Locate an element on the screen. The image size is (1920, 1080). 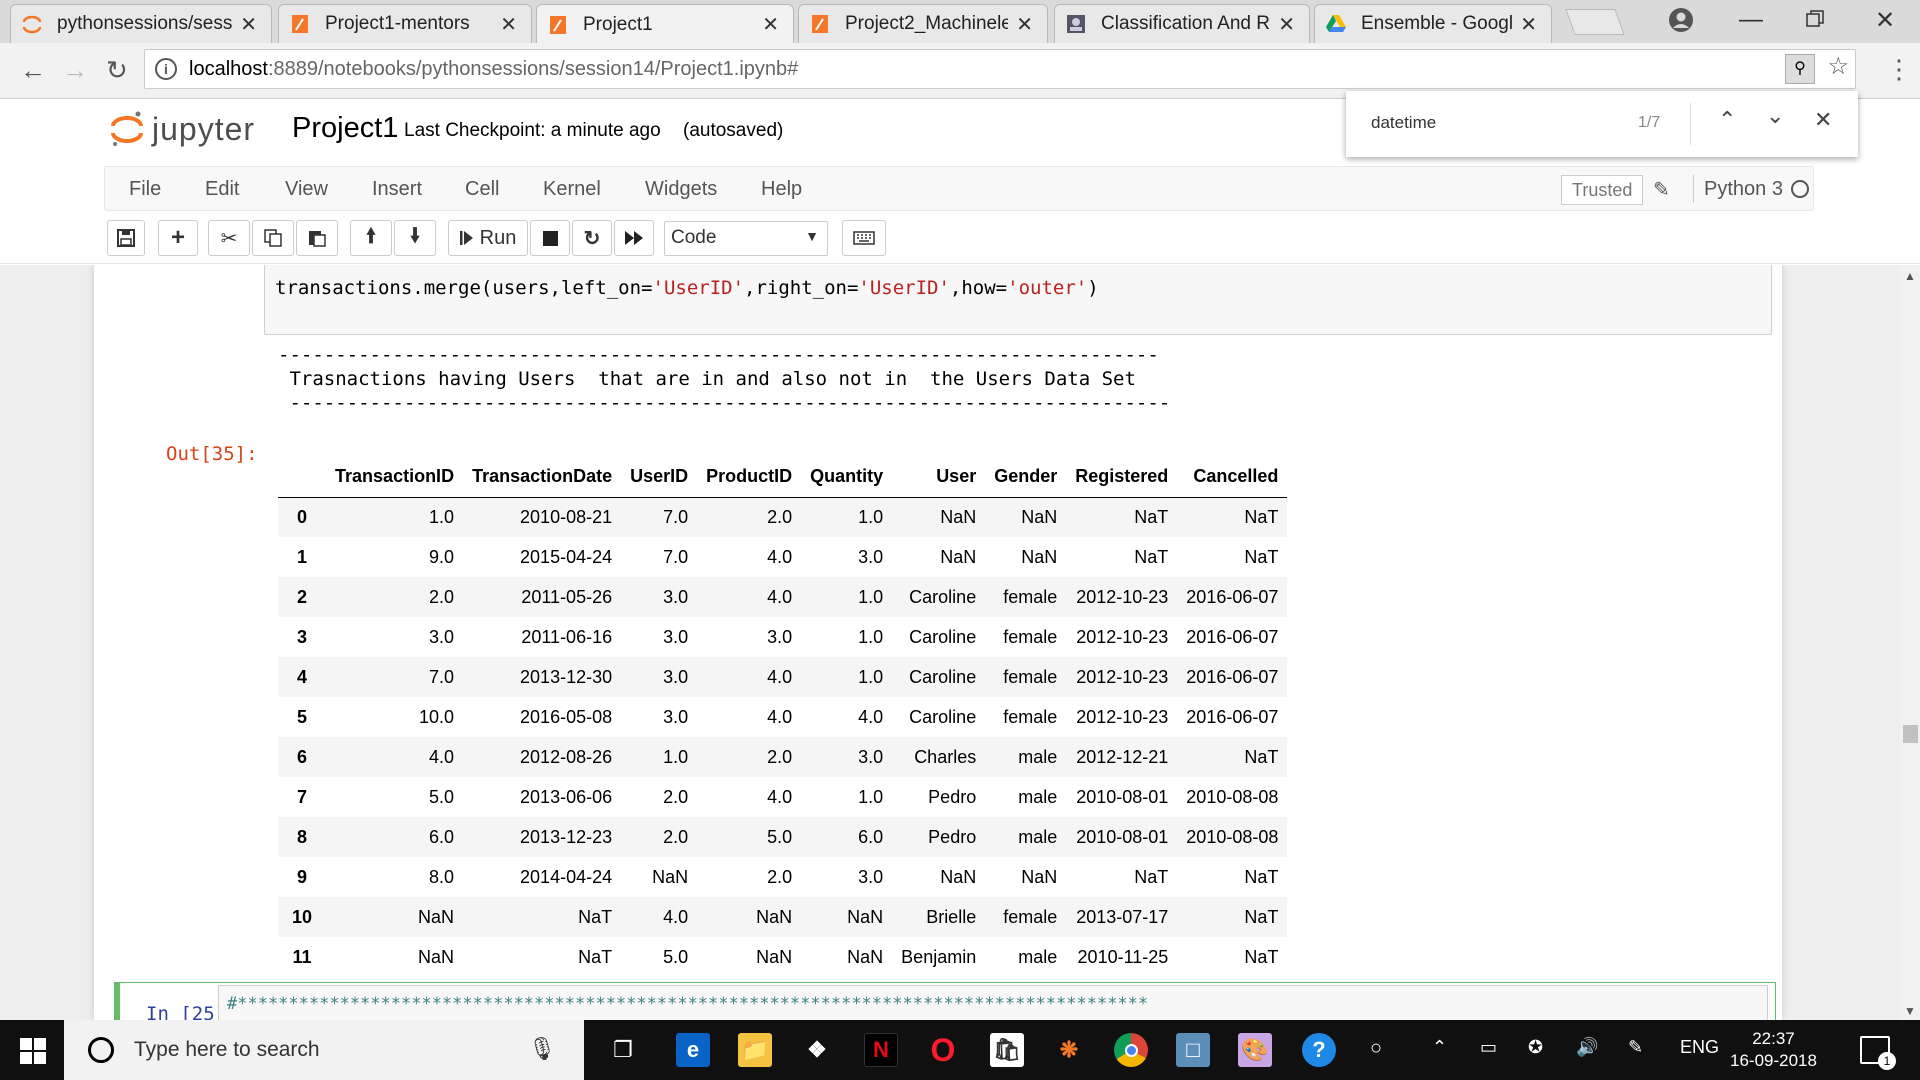
dropbox-icon: ❖ is located at coordinates (817, 1050).